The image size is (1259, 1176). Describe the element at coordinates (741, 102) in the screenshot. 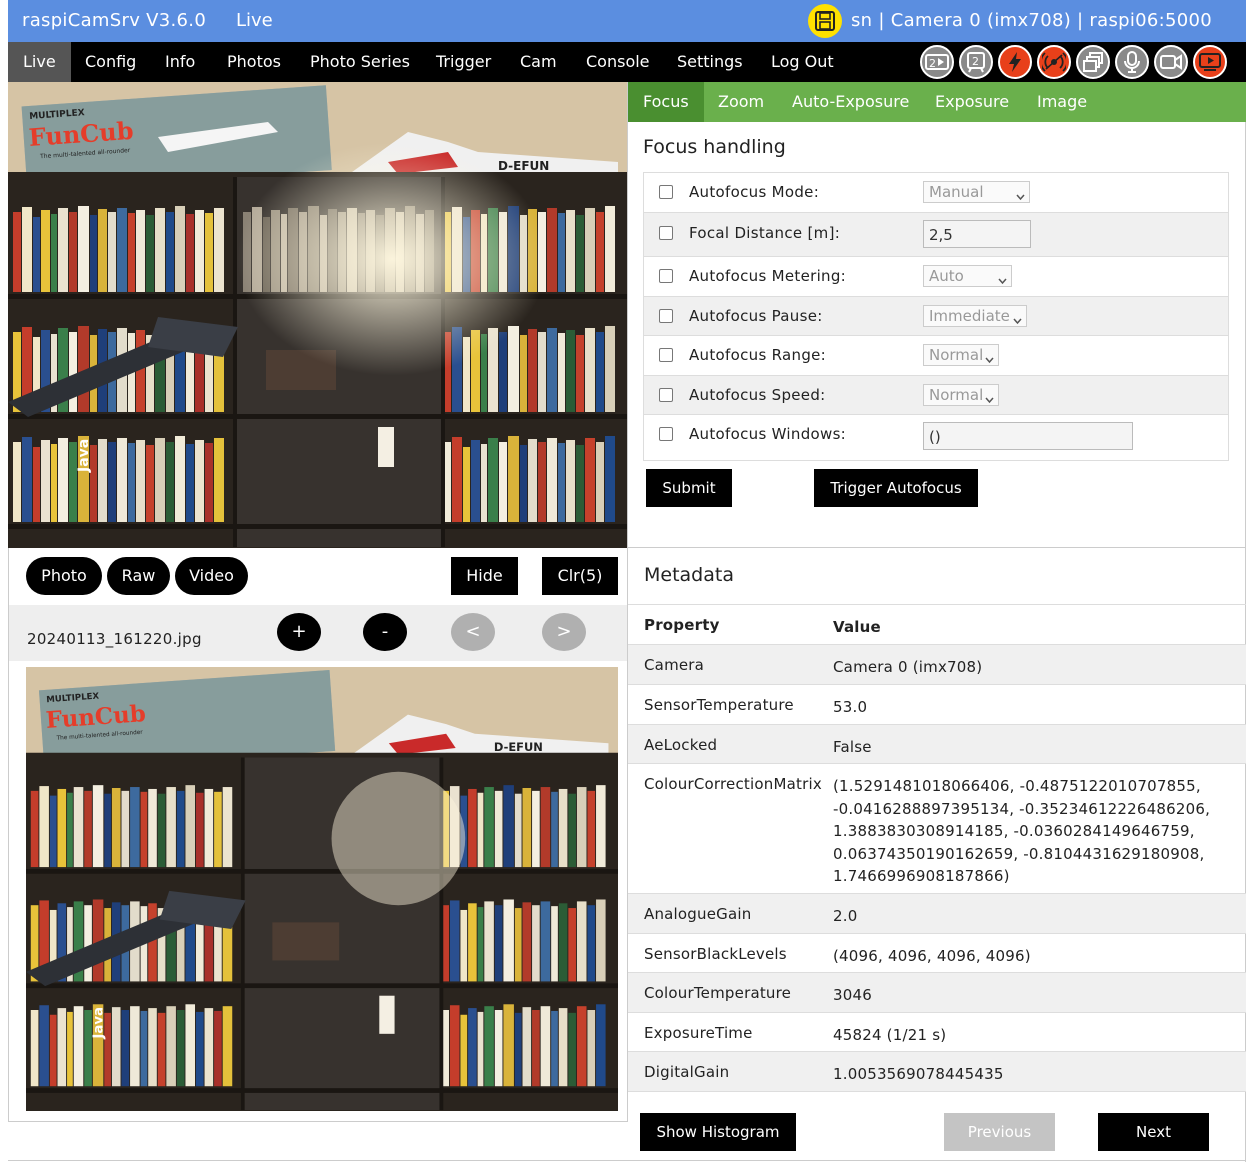

I see `tab-zoom: Zoom` at that location.